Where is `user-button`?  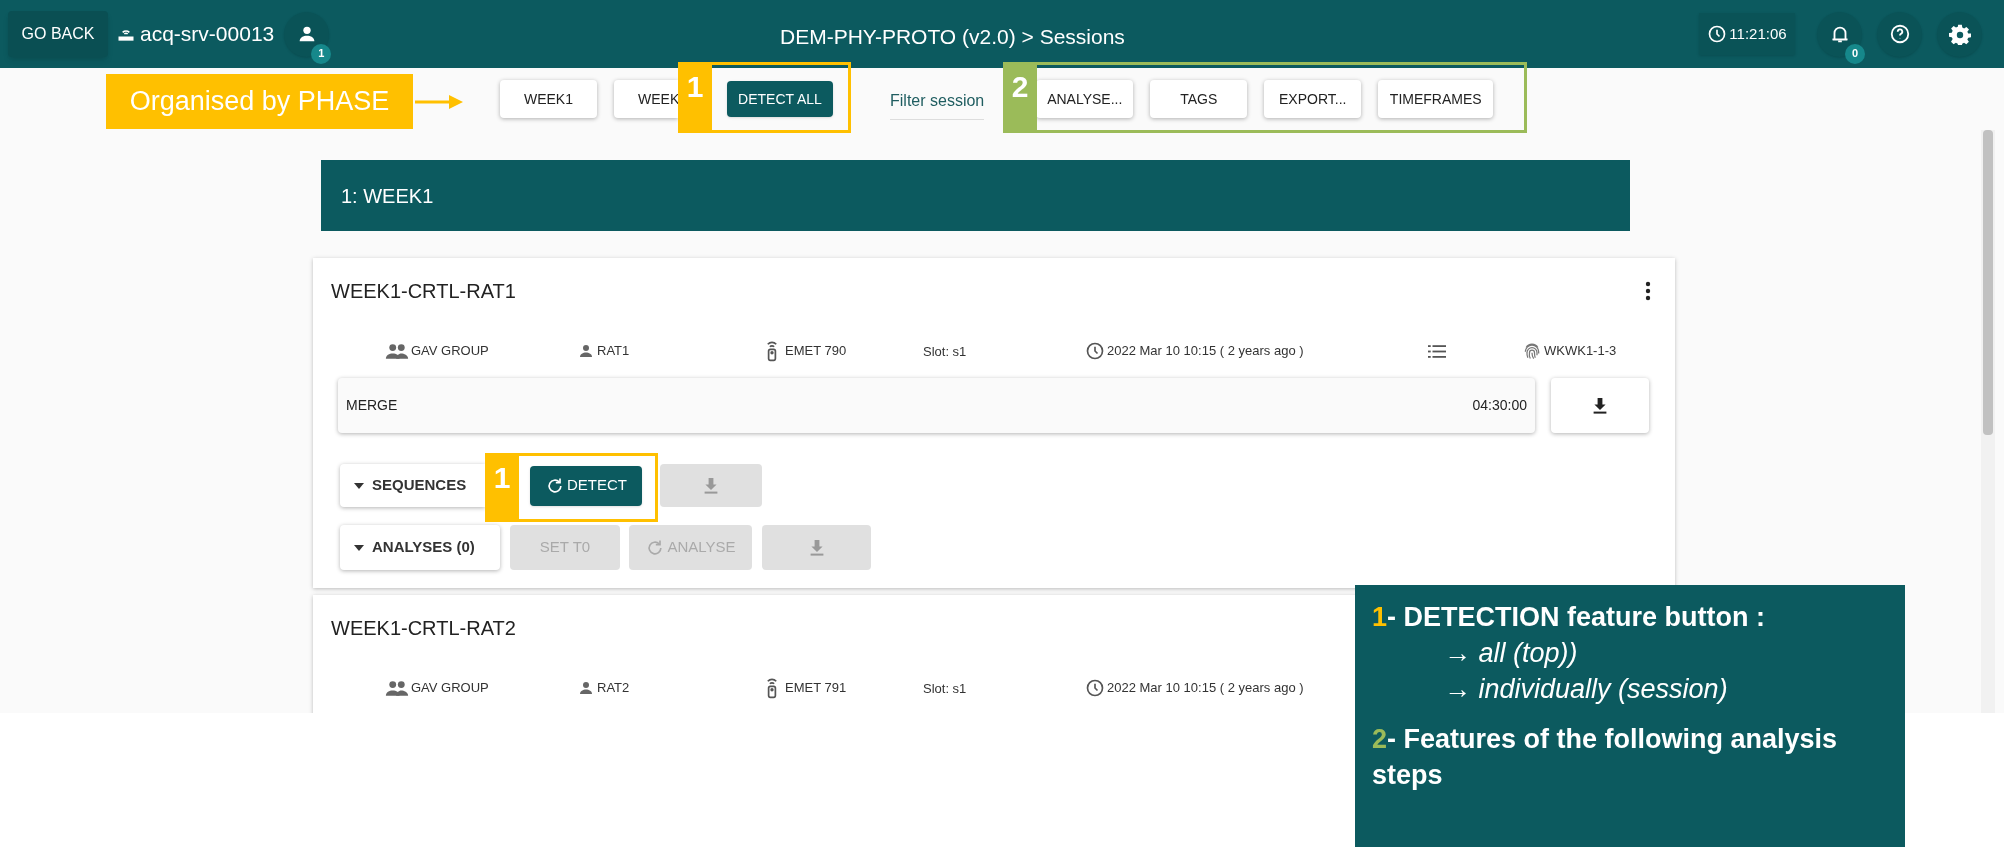 user-button is located at coordinates (307, 34).